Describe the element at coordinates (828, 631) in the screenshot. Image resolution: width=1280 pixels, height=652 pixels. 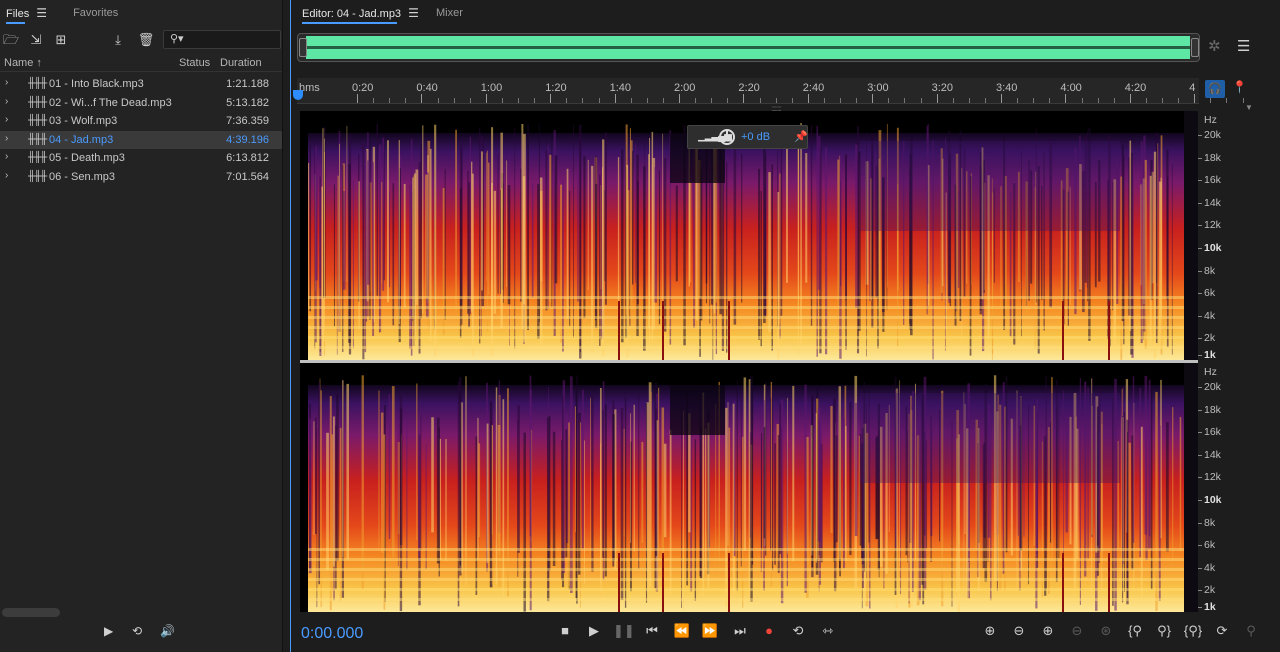
I see `skip-selection-icon: ⇿` at that location.